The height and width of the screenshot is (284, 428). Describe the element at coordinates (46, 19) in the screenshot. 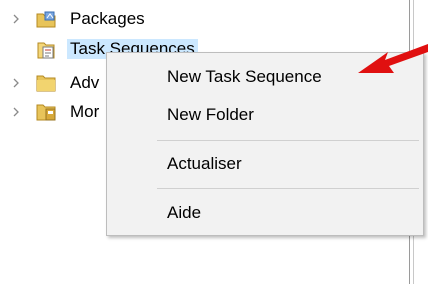

I see `packages-folder-icon` at that location.